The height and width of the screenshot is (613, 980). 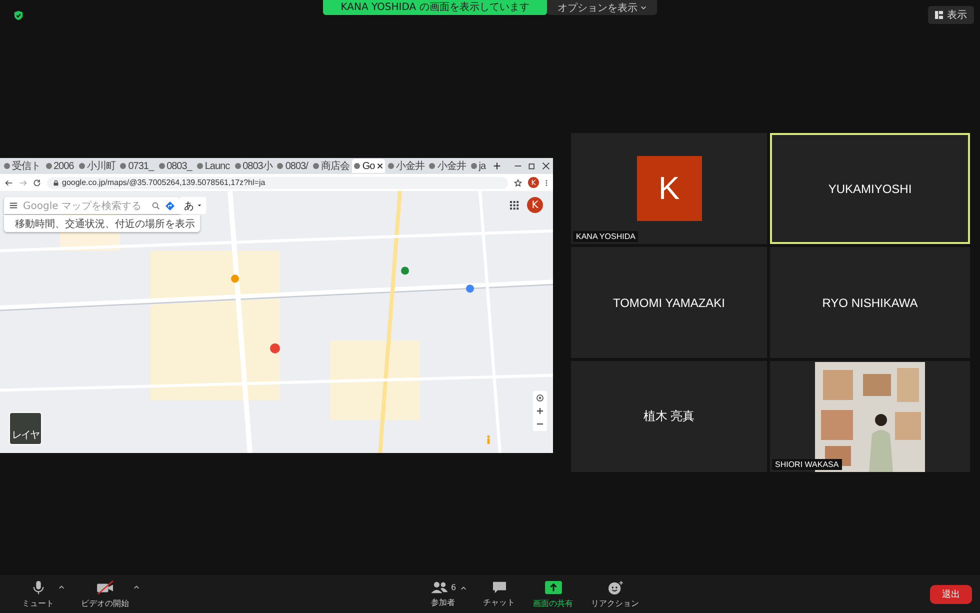 I want to click on mute-button: ミュート, so click(x=38, y=594).